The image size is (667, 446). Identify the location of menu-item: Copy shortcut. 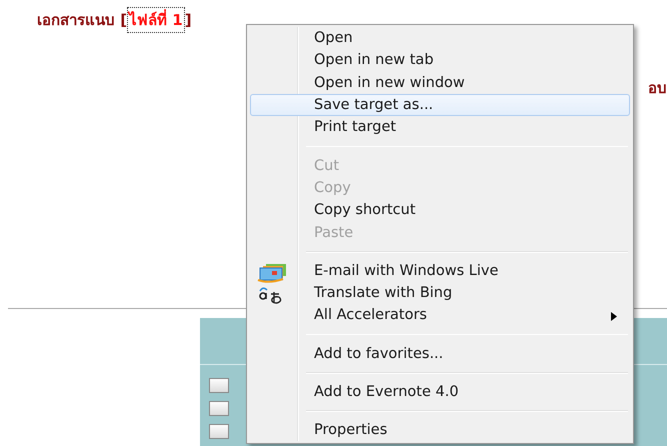
(440, 210).